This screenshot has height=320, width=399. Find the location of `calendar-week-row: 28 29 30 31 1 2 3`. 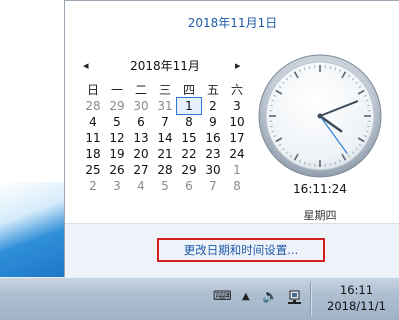

calendar-week-row: 28 29 30 31 1 2 3 is located at coordinates (165, 106).